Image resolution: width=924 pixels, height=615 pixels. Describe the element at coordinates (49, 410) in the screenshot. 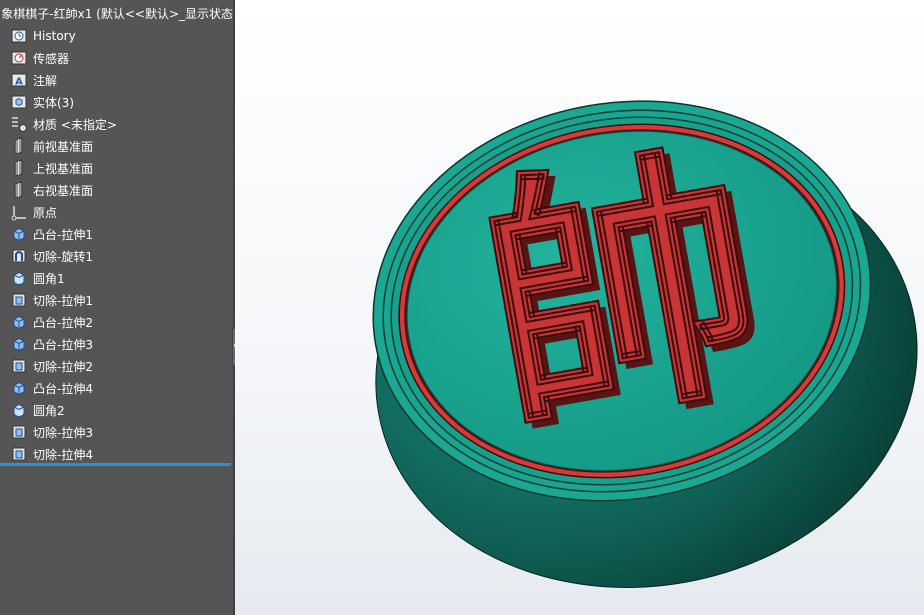

I see `tree-item-label: 圆角2` at that location.